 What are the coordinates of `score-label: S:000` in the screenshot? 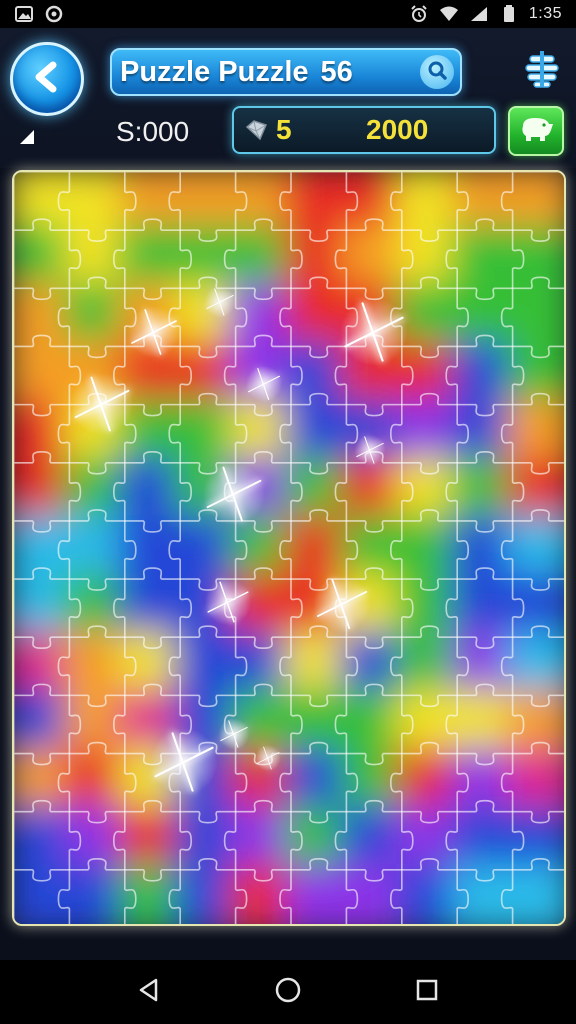 It's located at (153, 131).